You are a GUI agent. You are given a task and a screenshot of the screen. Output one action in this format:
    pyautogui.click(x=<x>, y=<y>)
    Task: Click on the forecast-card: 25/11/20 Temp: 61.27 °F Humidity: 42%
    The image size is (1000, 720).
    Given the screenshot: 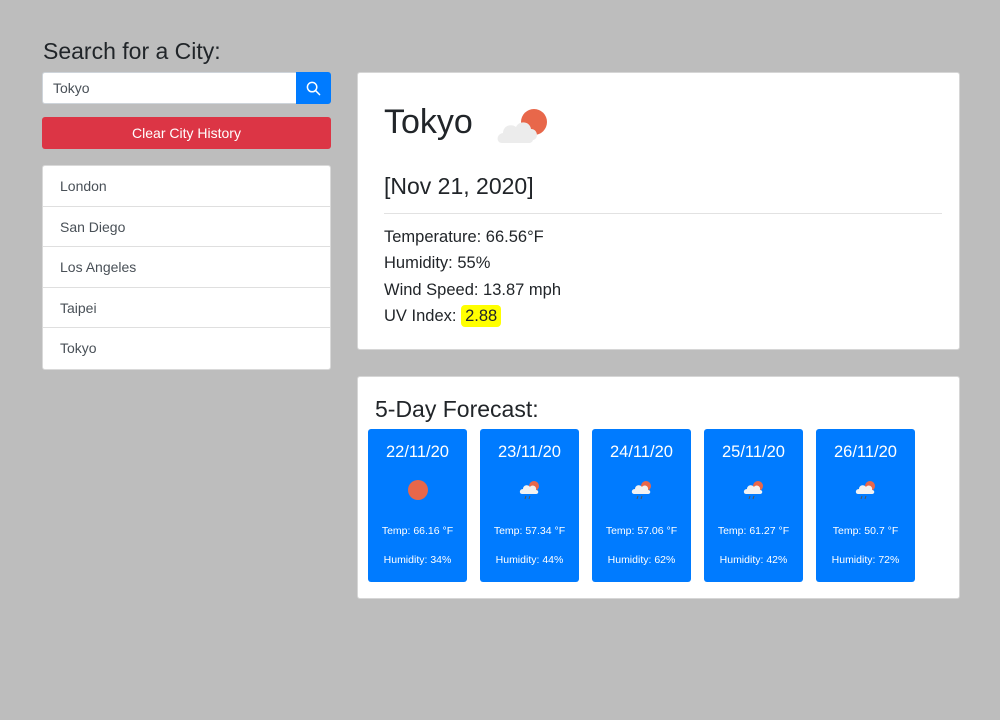 What is the action you would take?
    pyautogui.click(x=753, y=505)
    